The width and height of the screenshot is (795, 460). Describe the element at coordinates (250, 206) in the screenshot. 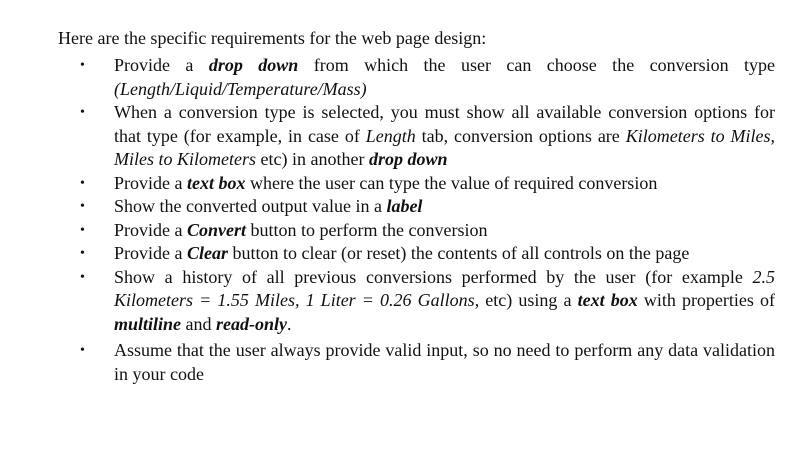

I see `item-text: Show the converted output value in a` at that location.